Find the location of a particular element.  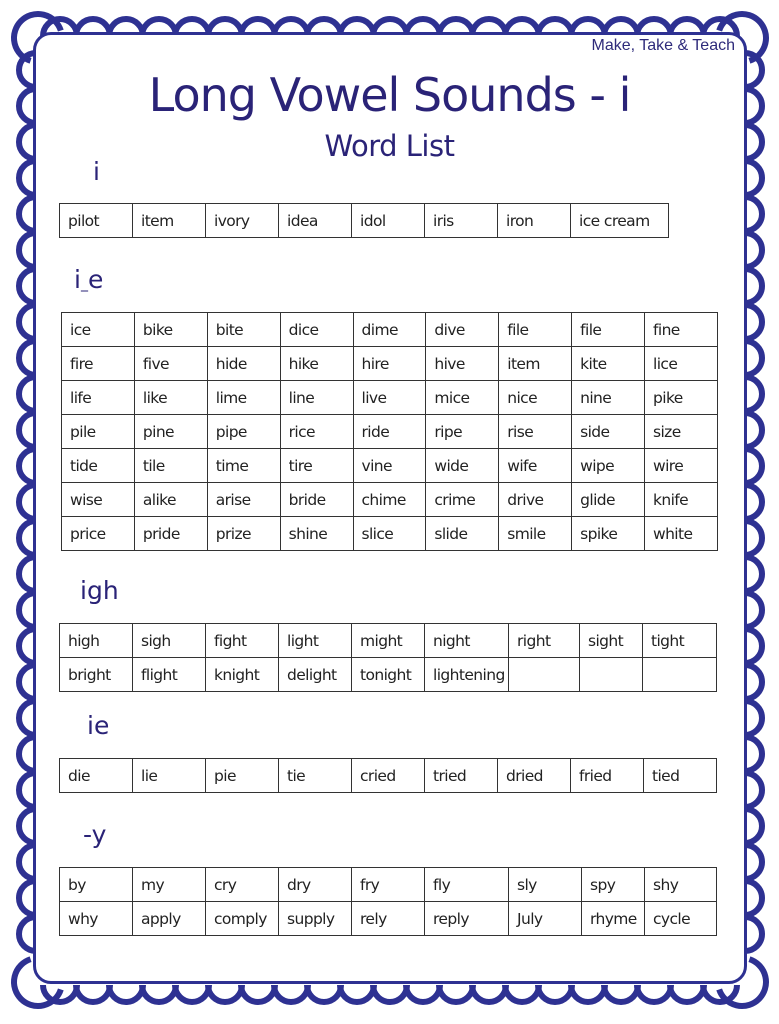

word-cell: might is located at coordinates (388, 640).